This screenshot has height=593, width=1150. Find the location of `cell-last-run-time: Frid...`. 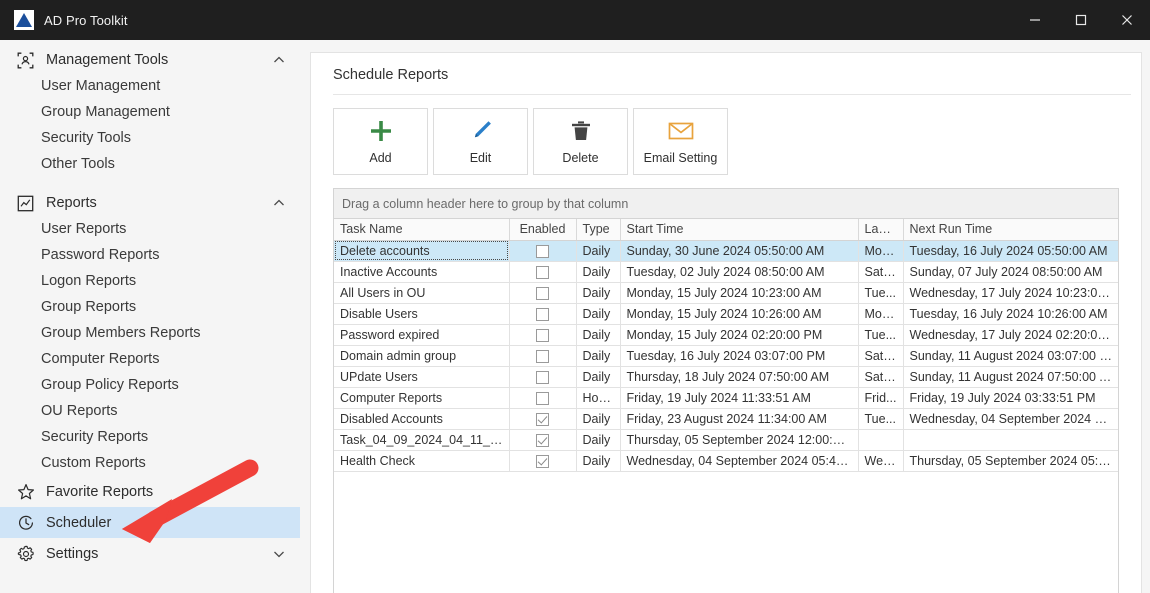

cell-last-run-time: Frid... is located at coordinates (881, 398).